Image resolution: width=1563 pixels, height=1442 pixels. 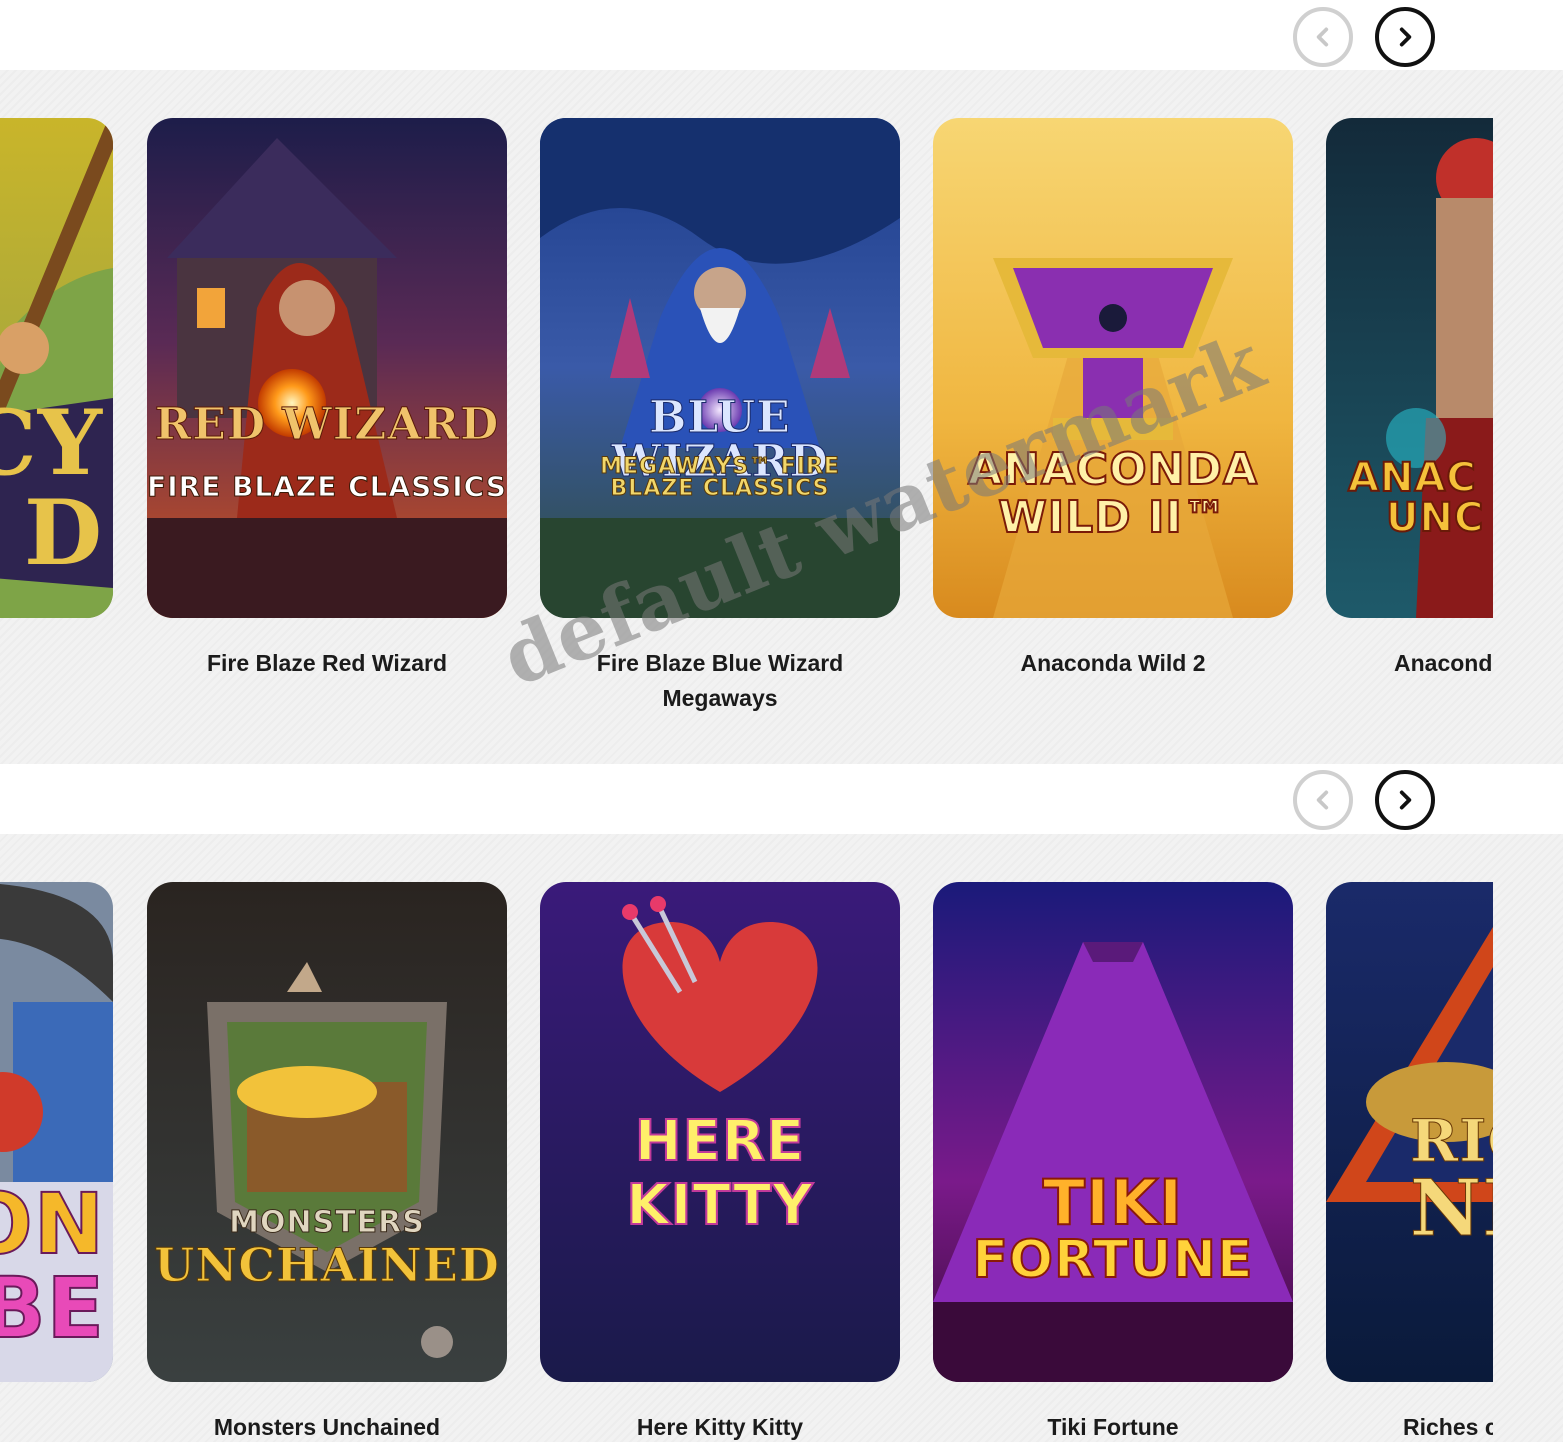 I want to click on game-thumbnail: TIKI FORTUNE, so click(x=1113, y=1132).